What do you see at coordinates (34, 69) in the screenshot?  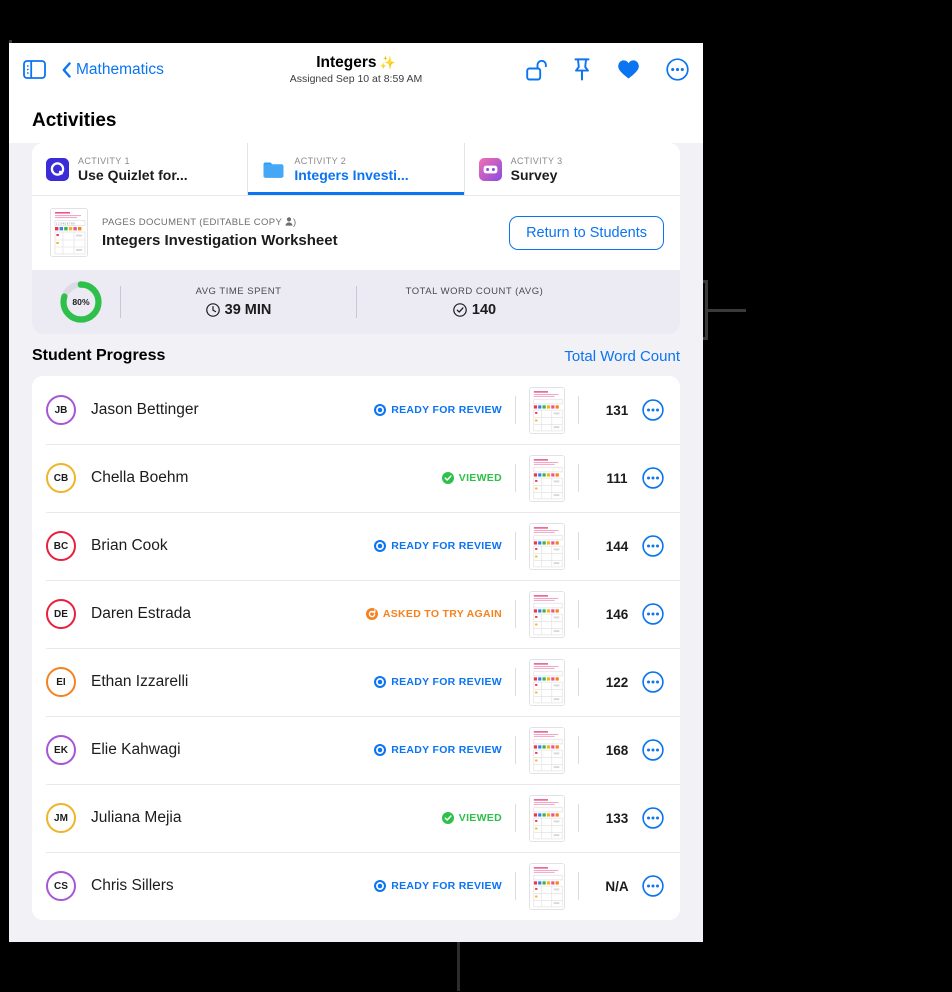 I see `sidebar-toggle-icon` at bounding box center [34, 69].